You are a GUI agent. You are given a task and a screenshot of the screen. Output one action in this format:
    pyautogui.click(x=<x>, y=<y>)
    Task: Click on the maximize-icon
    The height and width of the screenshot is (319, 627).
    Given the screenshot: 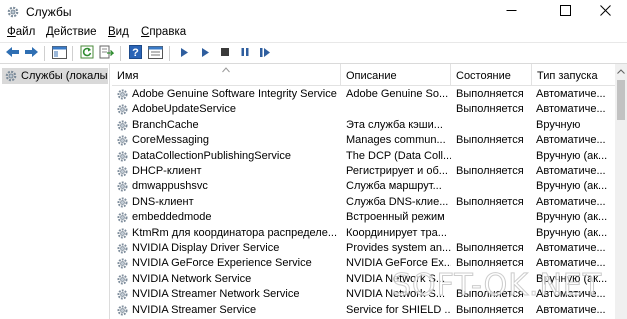 What is the action you would take?
    pyautogui.click(x=565, y=12)
    